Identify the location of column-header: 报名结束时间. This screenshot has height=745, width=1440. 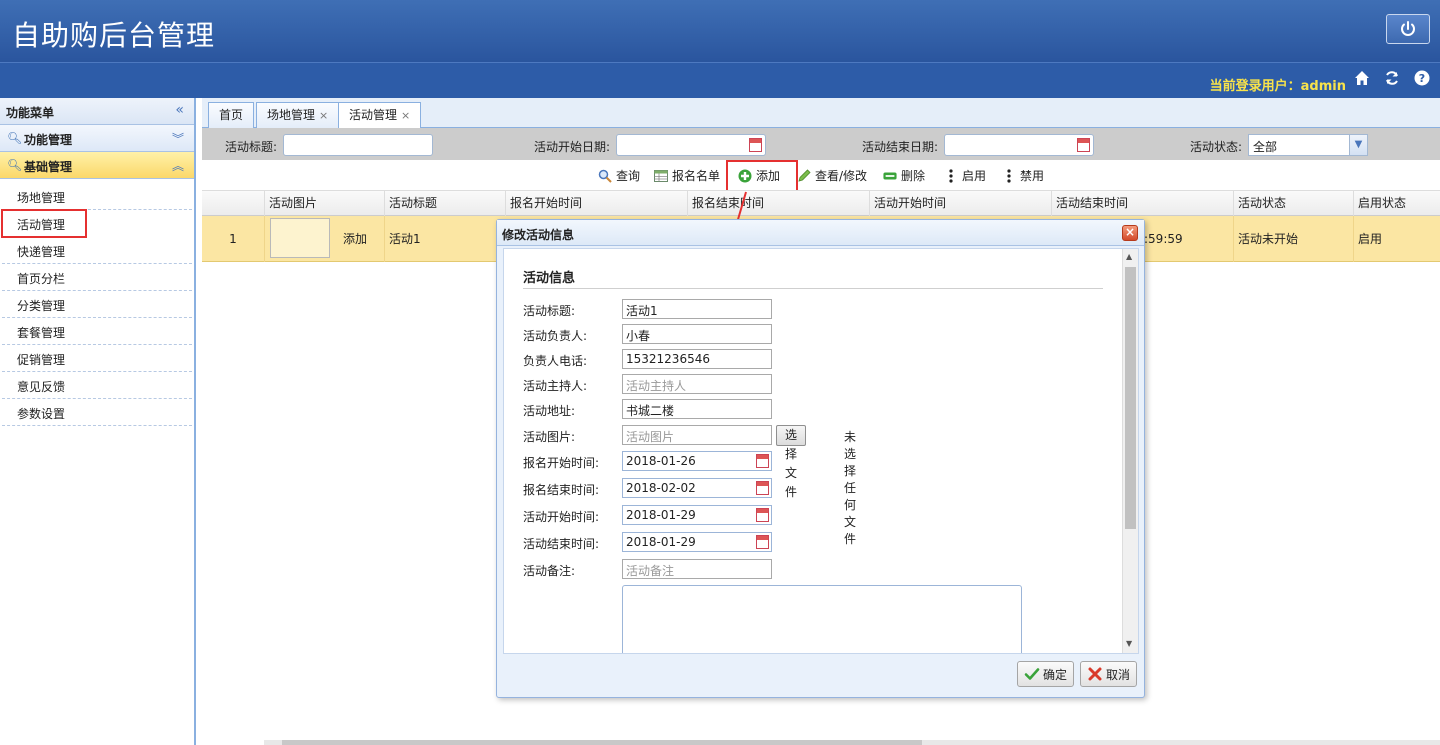
(778, 203).